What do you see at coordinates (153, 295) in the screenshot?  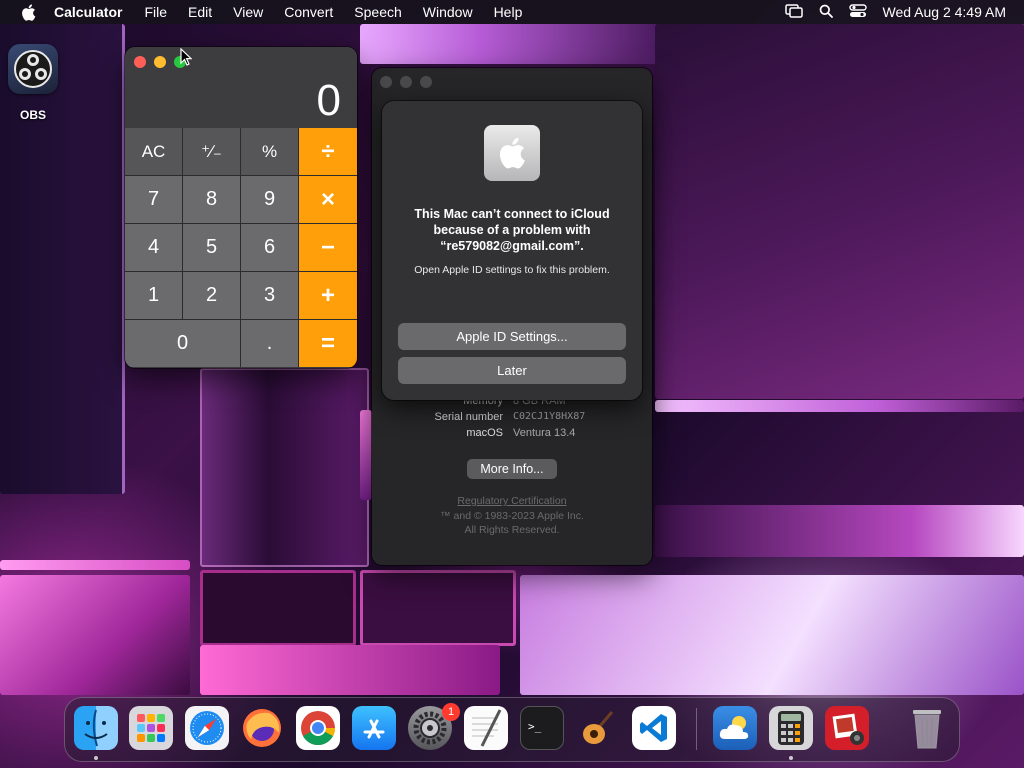 I see `key-1: 1` at bounding box center [153, 295].